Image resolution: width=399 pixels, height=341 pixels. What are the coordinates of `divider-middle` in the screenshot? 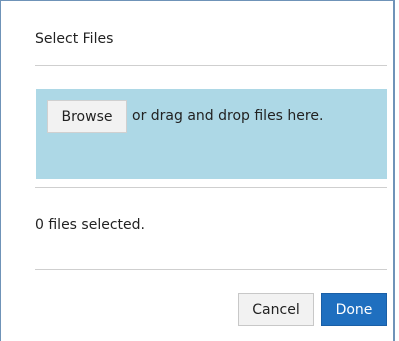 It's located at (211, 187).